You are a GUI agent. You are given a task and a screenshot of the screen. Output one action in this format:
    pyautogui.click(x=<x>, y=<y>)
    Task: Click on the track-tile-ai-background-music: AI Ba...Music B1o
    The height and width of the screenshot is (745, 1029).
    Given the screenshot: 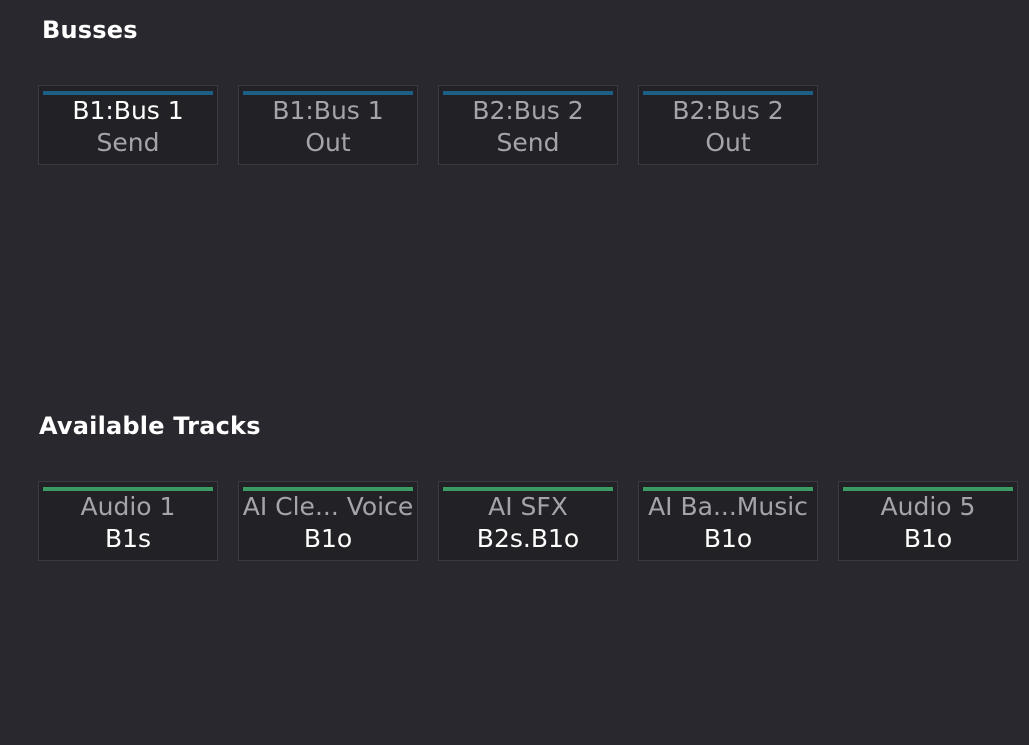 What is the action you would take?
    pyautogui.click(x=728, y=521)
    